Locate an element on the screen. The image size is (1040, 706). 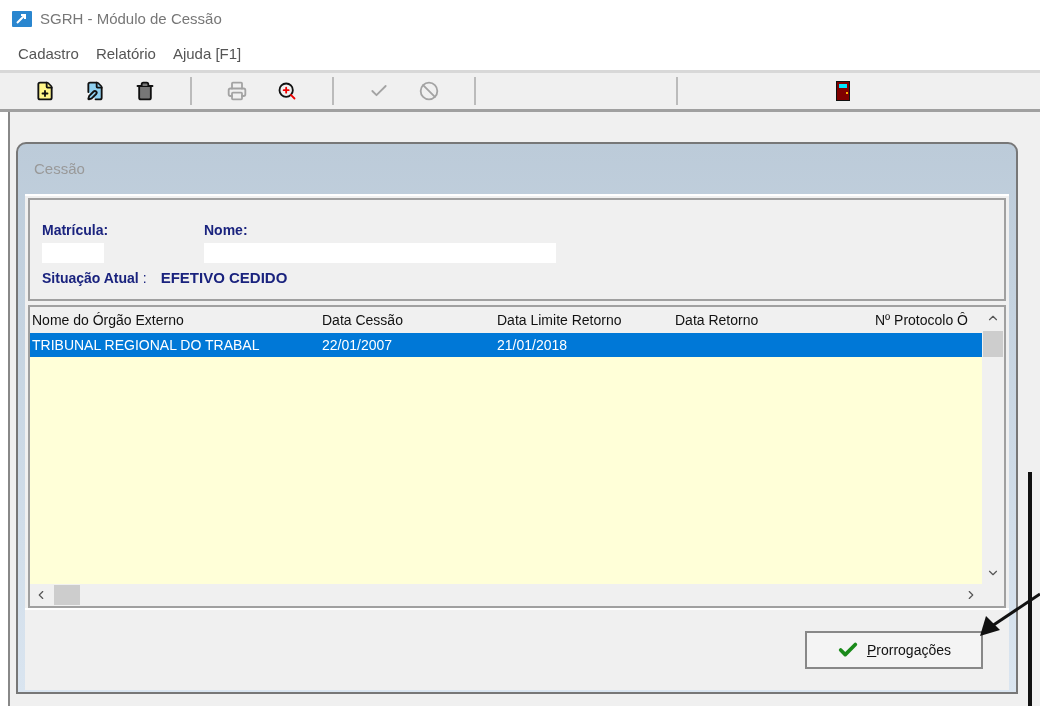
field-label: Situação Atual is located at coordinates (90, 278).